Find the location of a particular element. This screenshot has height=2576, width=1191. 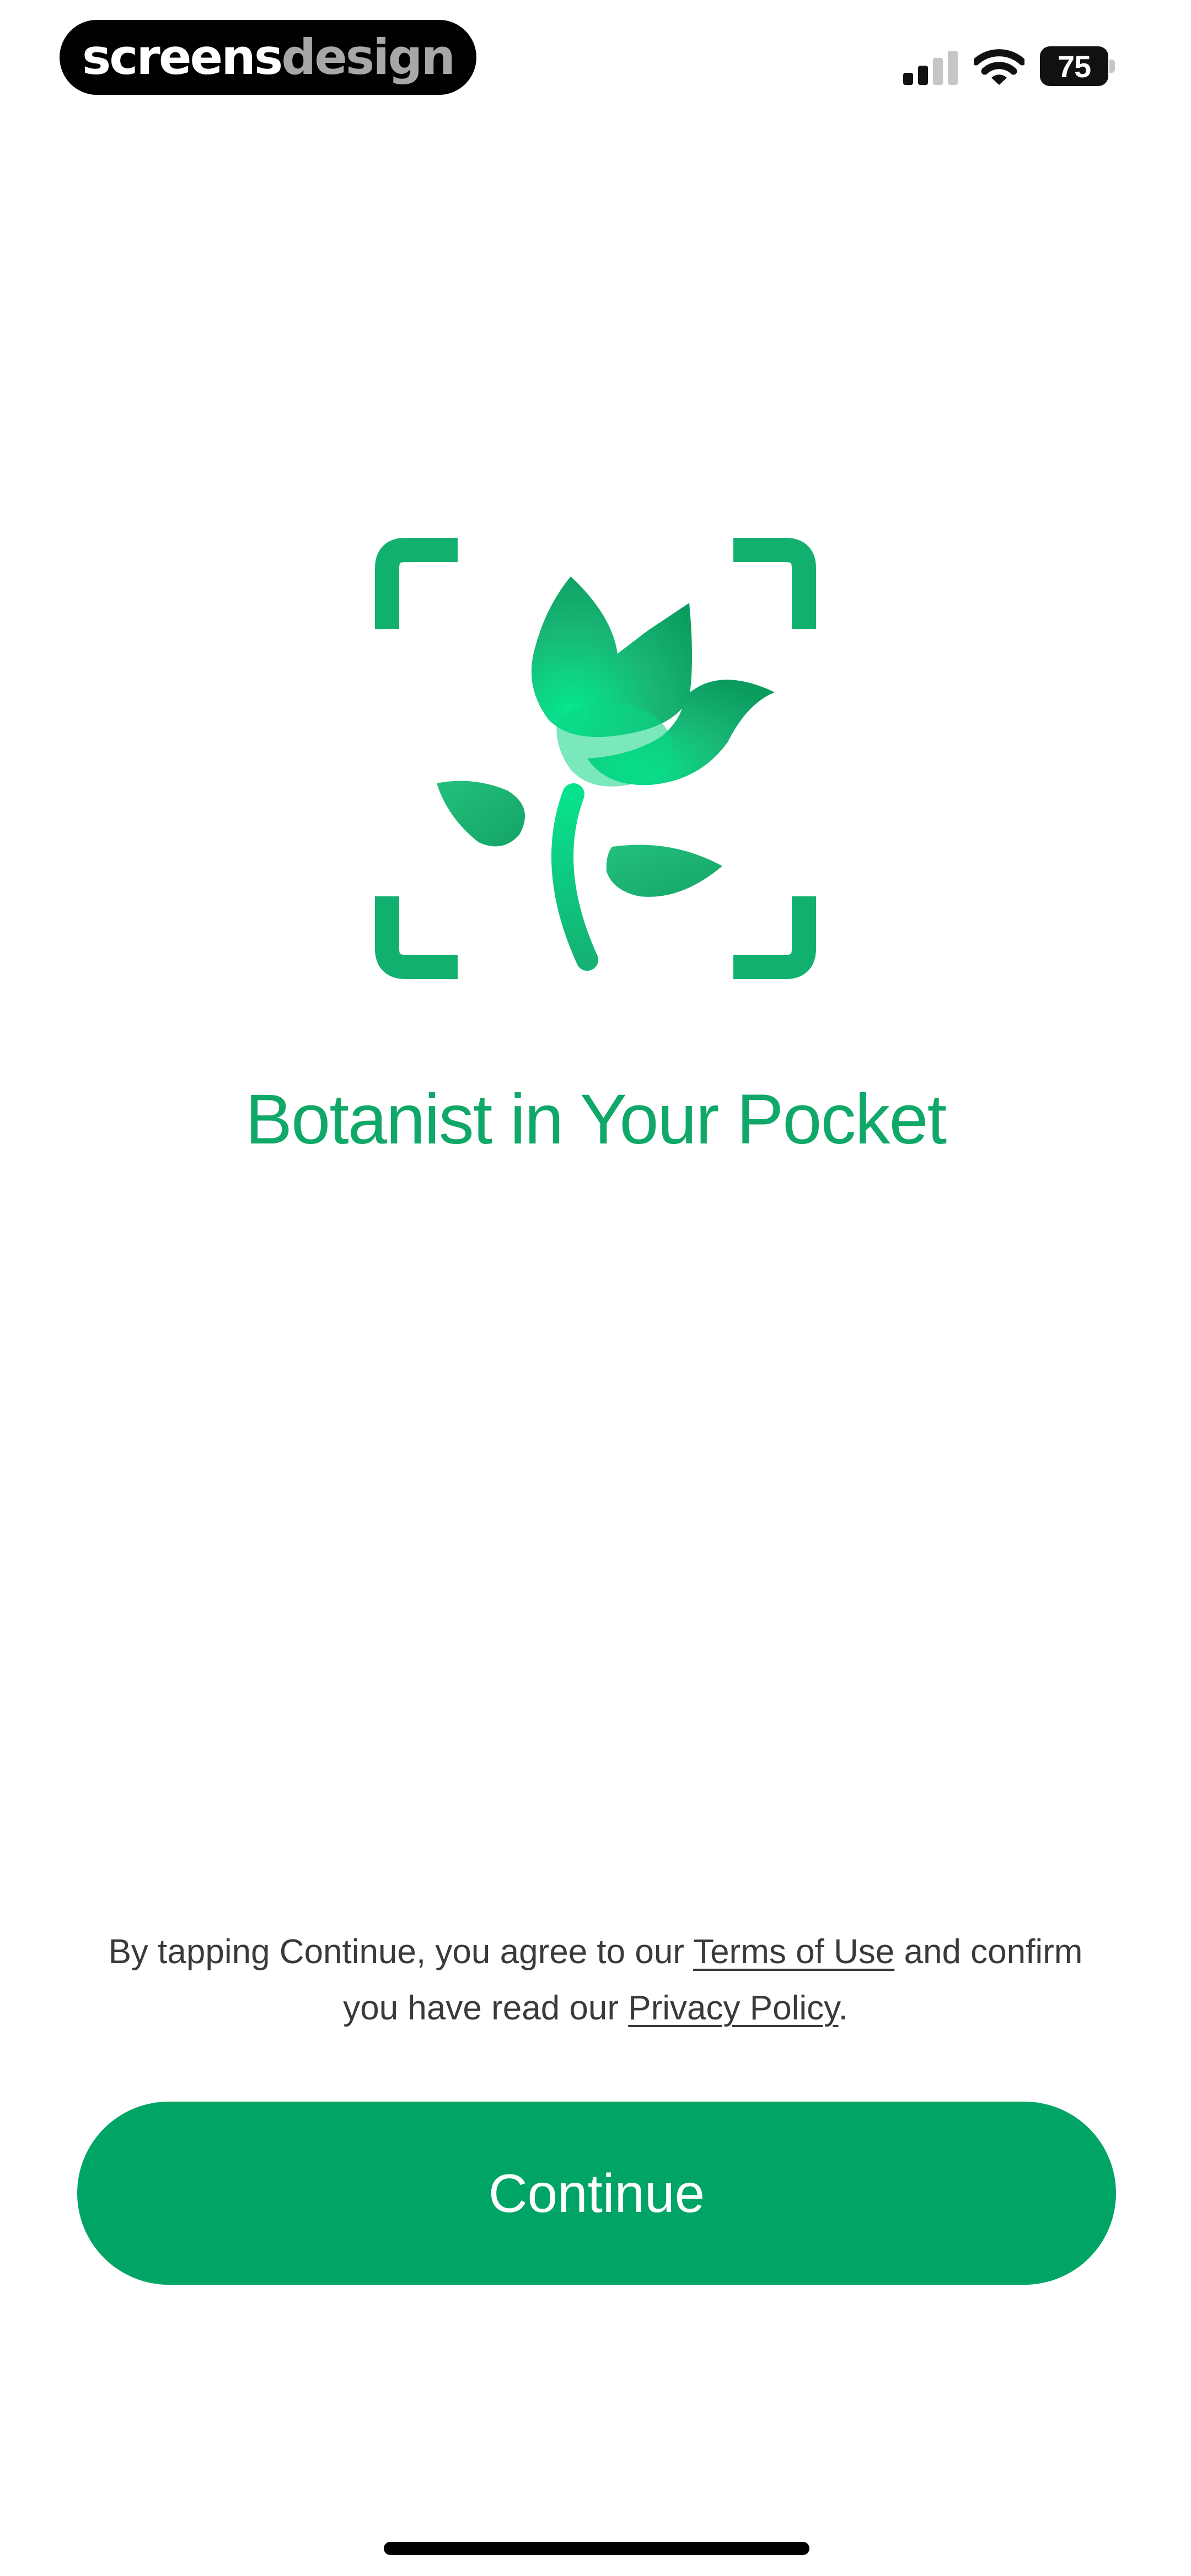

home-indicator is located at coordinates (596, 2548).